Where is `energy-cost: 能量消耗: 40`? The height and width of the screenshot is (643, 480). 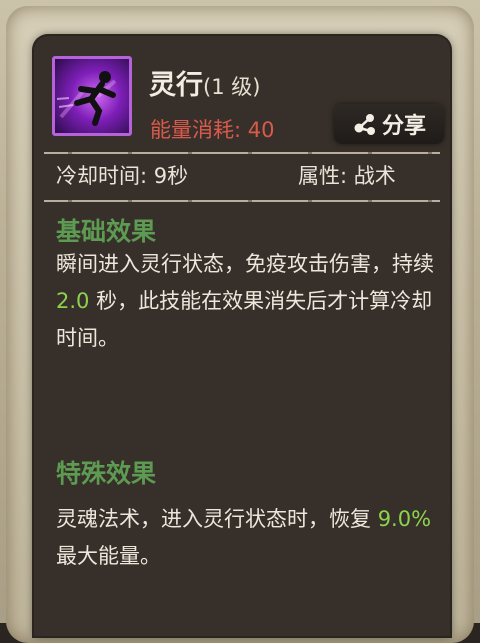
energy-cost: 能量消耗: 40 is located at coordinates (212, 129).